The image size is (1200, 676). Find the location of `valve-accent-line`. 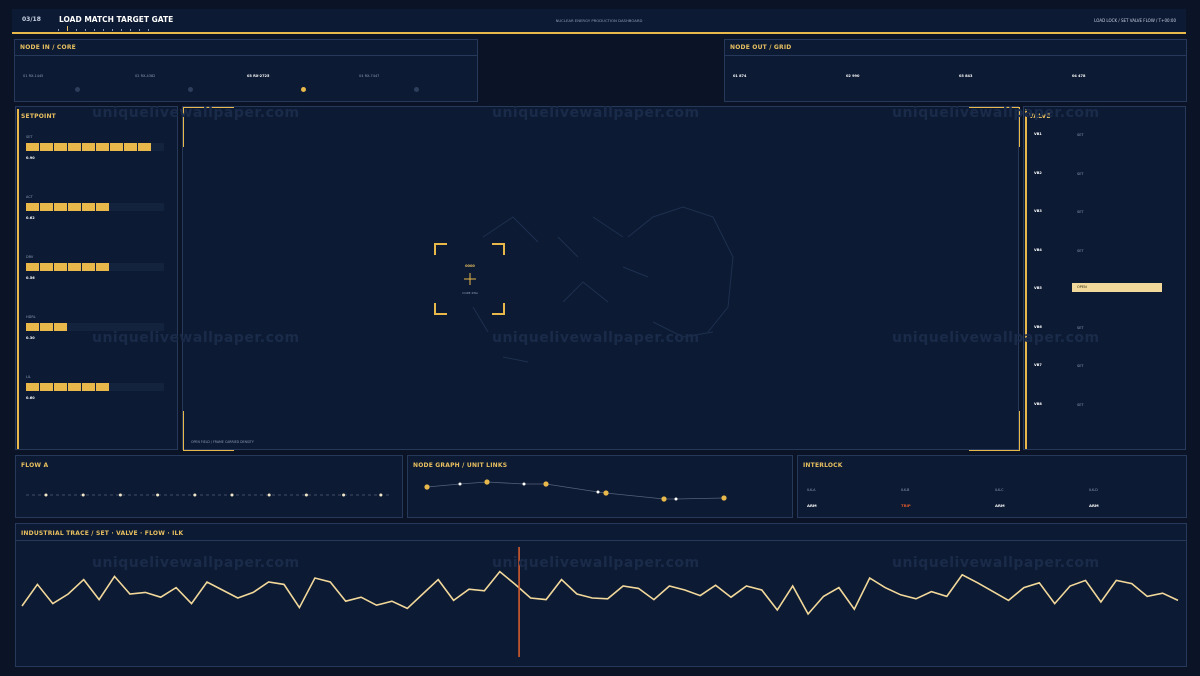

valve-accent-line is located at coordinates (1026, 279).